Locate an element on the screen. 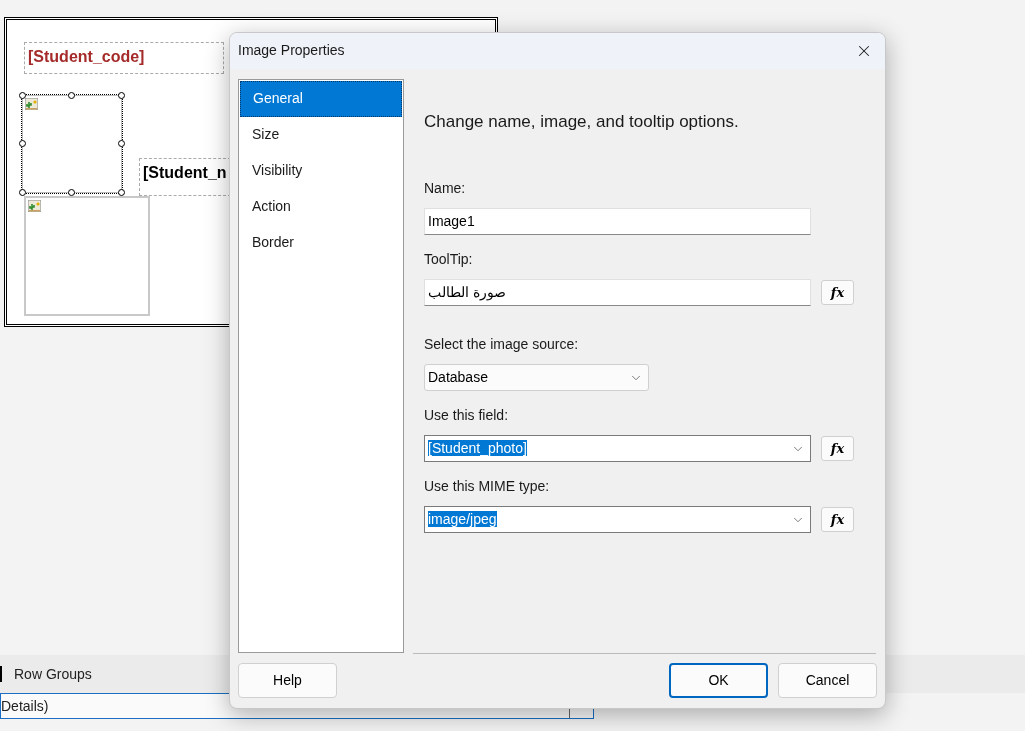 Image resolution: width=1025 pixels, height=731 pixels. dropdown-field: [Student_photo] is located at coordinates (617, 449).